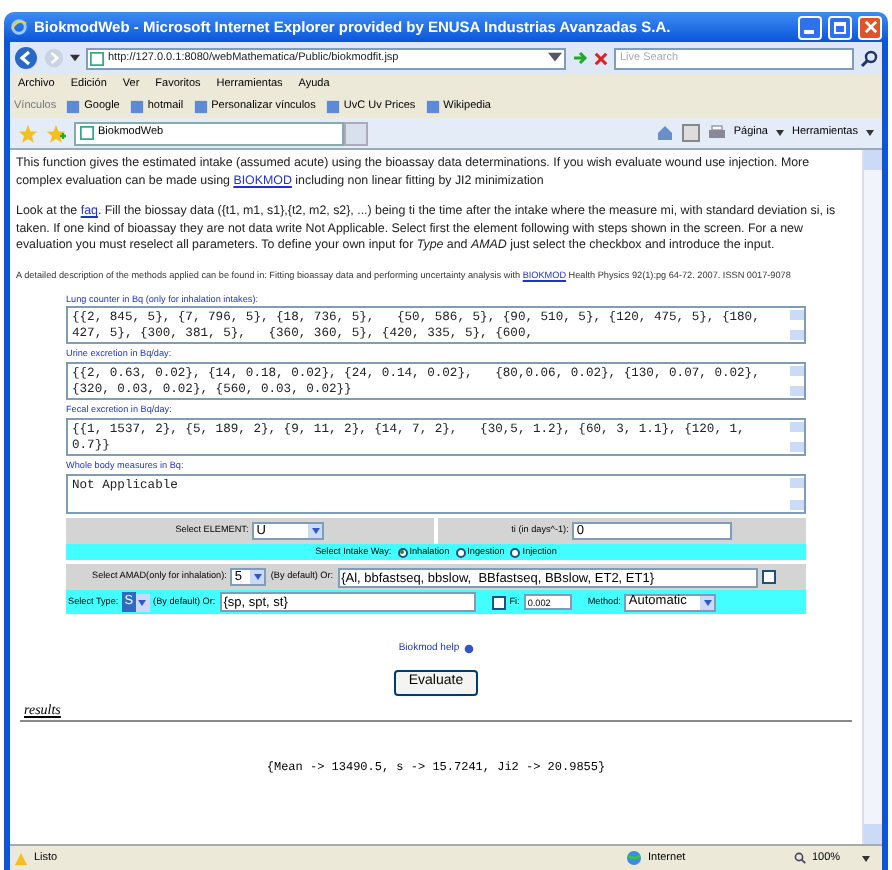 The width and height of the screenshot is (892, 870). What do you see at coordinates (872, 497) in the screenshot?
I see `scrollbar` at bounding box center [872, 497].